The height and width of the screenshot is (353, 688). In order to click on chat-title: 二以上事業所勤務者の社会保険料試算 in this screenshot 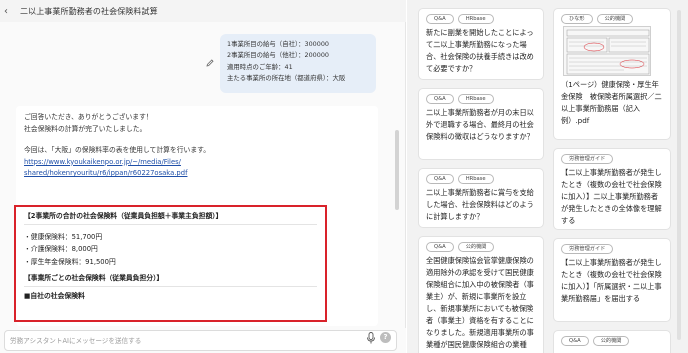, I will do `click(89, 11)`.